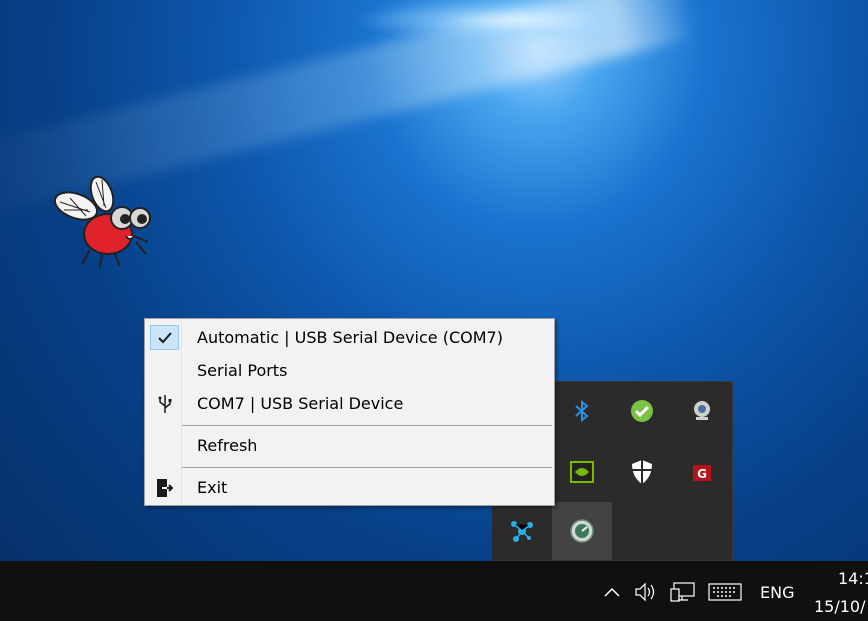 This screenshot has height=621, width=868. I want to click on usb-icon, so click(164, 403).